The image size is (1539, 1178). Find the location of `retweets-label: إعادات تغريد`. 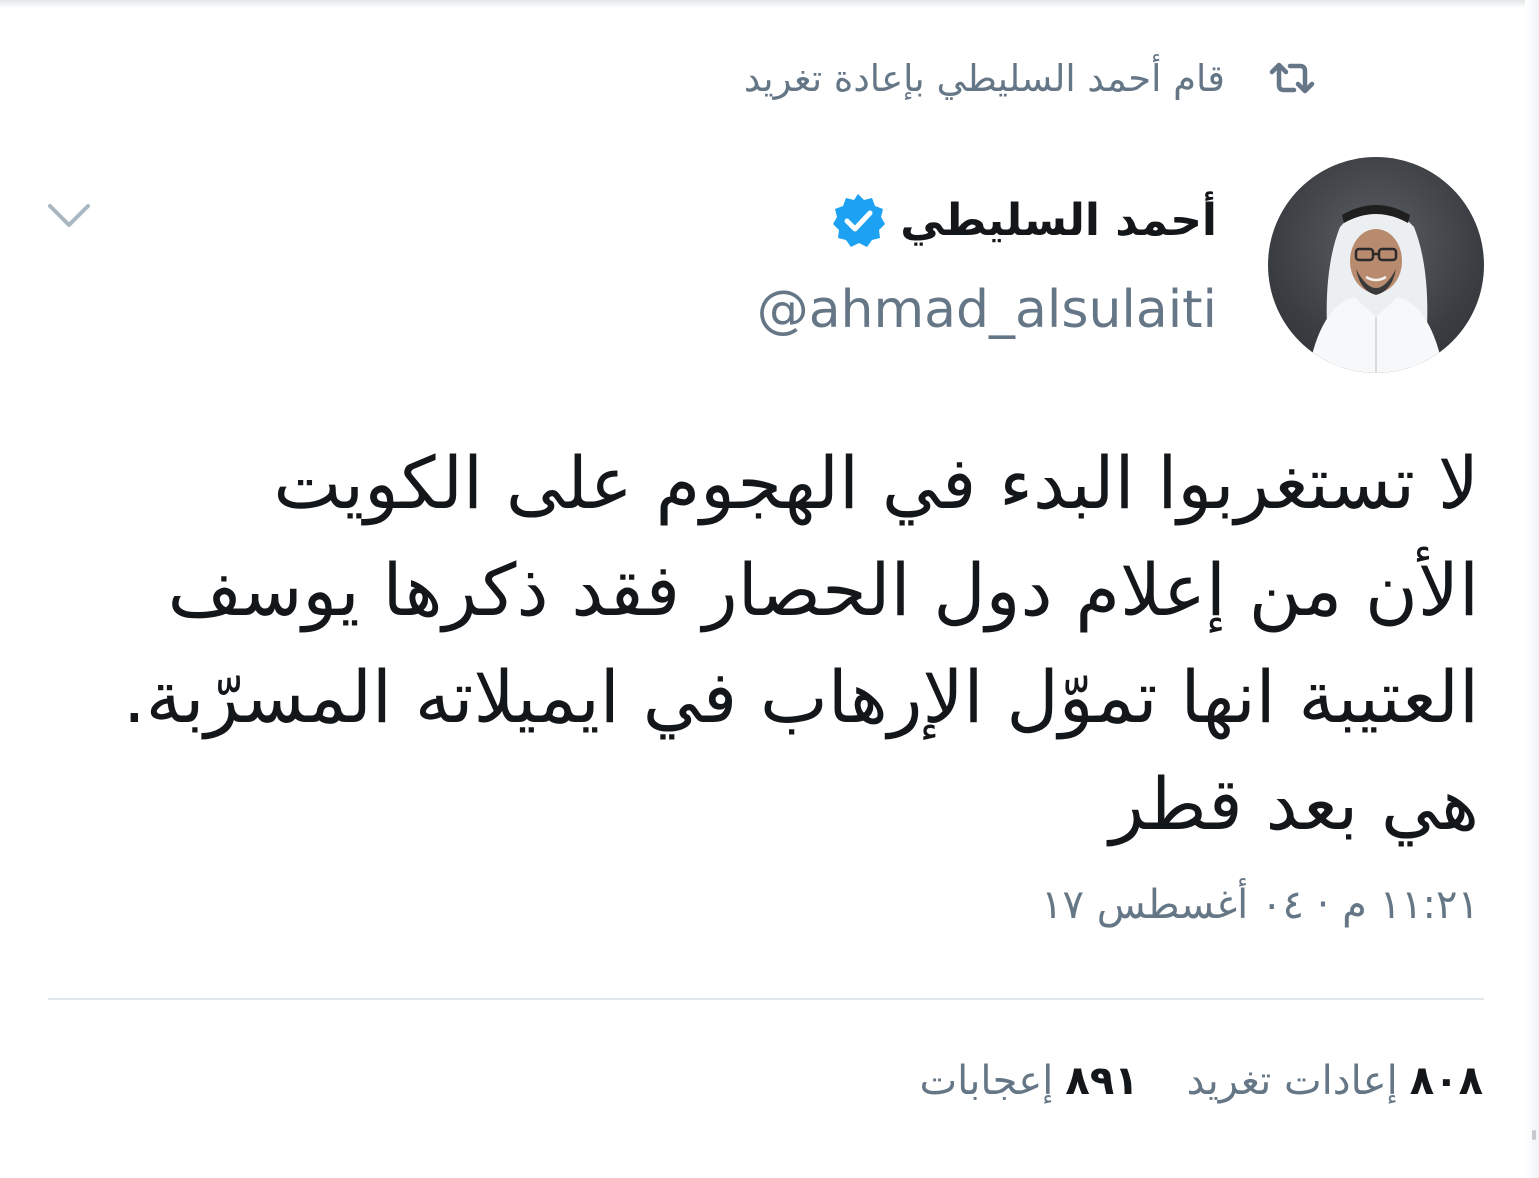

retweets-label: إعادات تغريد is located at coordinates (1292, 1081).